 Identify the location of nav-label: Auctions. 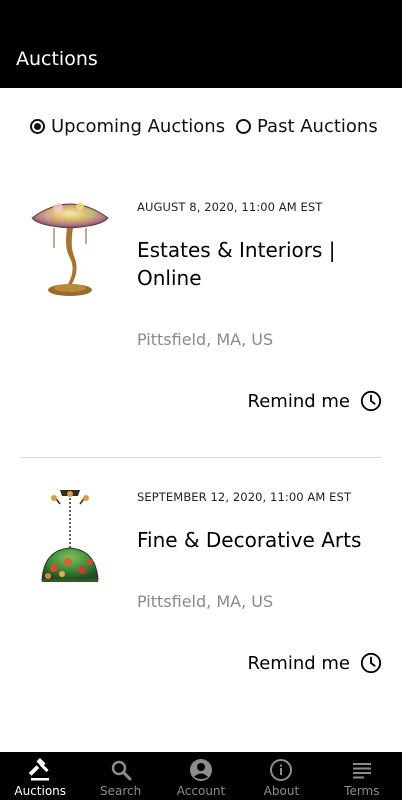
(40, 791).